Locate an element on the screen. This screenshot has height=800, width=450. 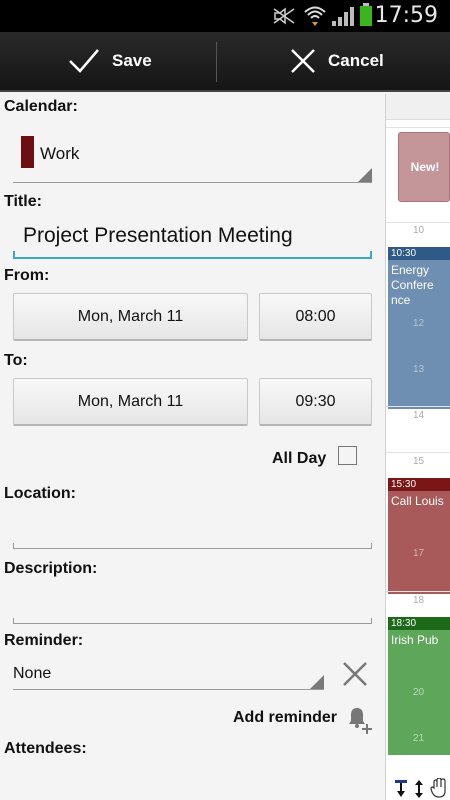
signal-icon is located at coordinates (343, 16).